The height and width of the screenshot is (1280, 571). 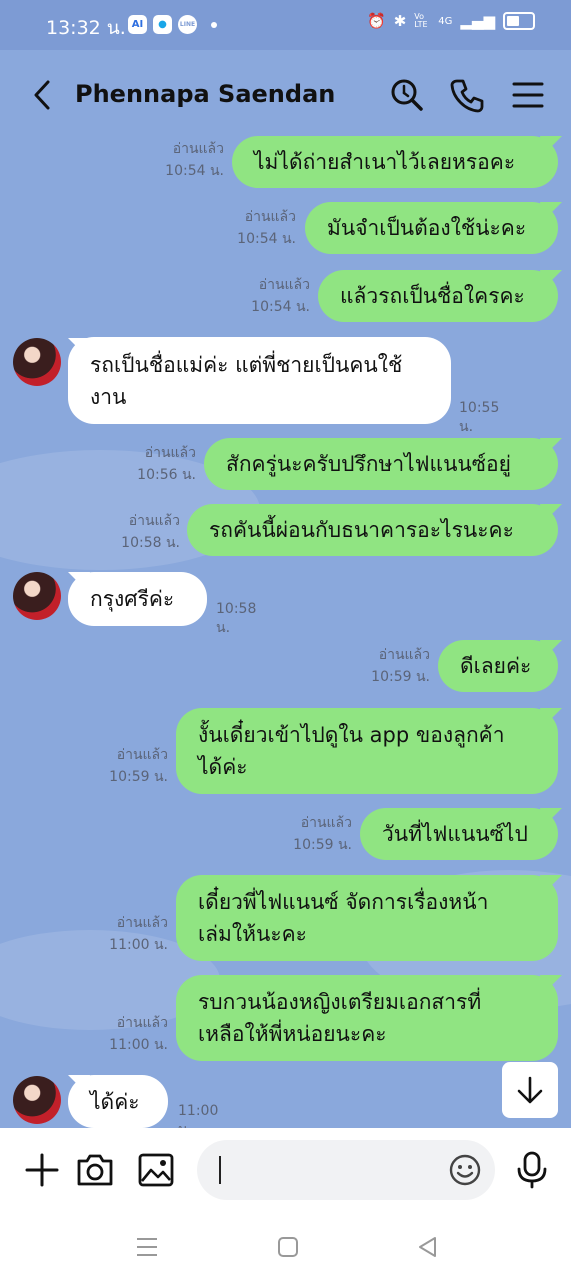 I want to click on arrow-down-icon, so click(x=530, y=1090).